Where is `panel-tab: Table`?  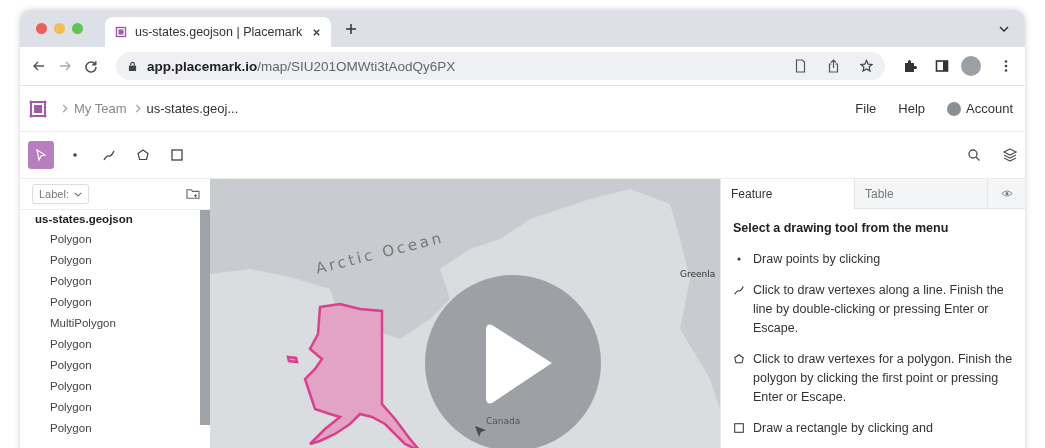
panel-tab: Table is located at coordinates (920, 194).